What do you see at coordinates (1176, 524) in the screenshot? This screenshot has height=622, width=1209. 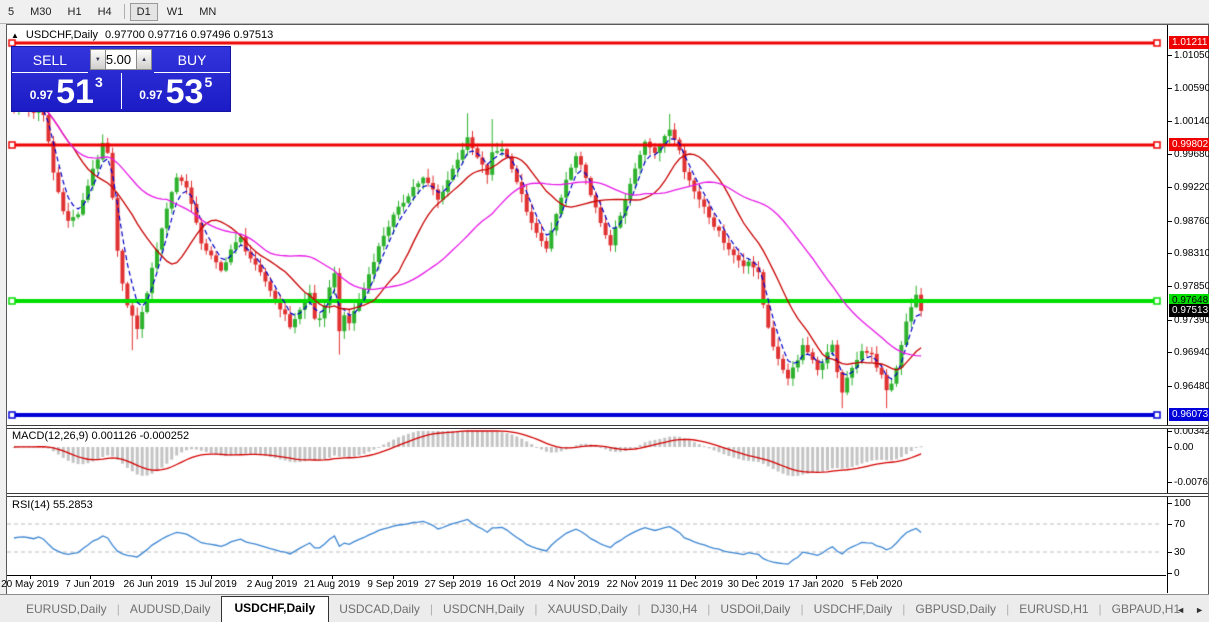 I see `rsi-tick-label: 70` at bounding box center [1176, 524].